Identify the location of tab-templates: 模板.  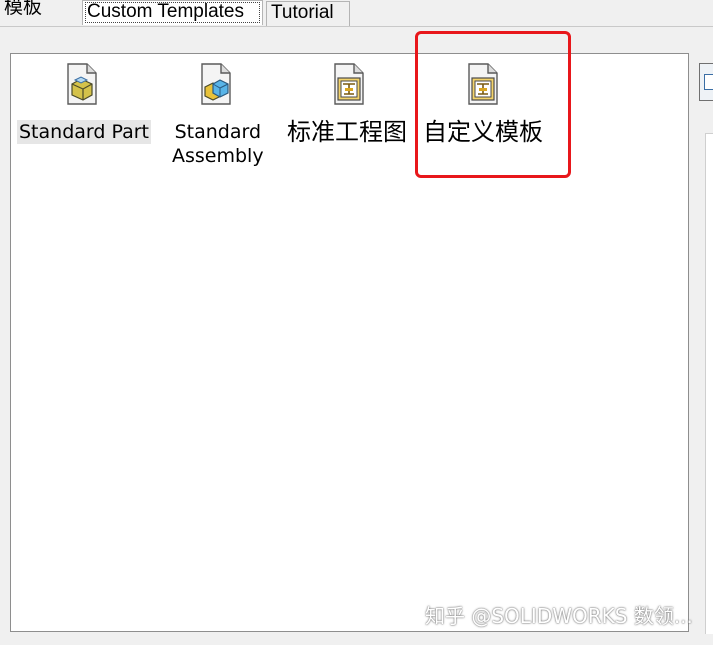
(23, 11).